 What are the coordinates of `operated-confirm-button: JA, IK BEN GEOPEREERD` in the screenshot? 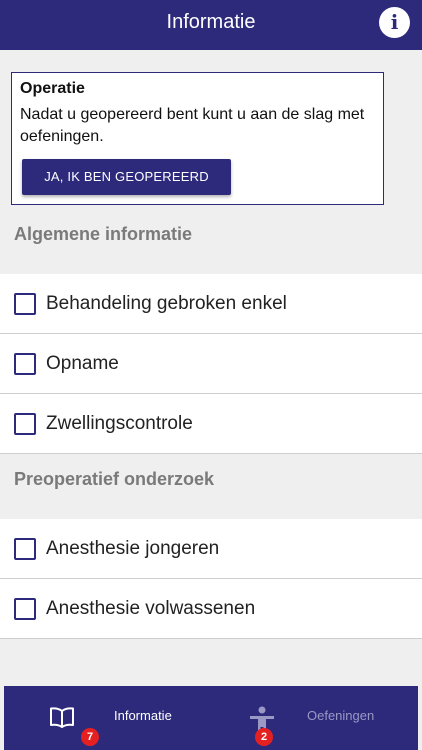 It's located at (126, 177).